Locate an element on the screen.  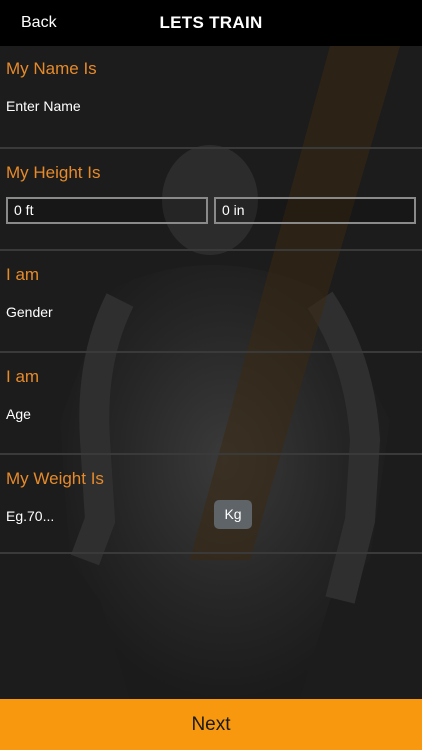
height-feet-input: 0 ft is located at coordinates (107, 210).